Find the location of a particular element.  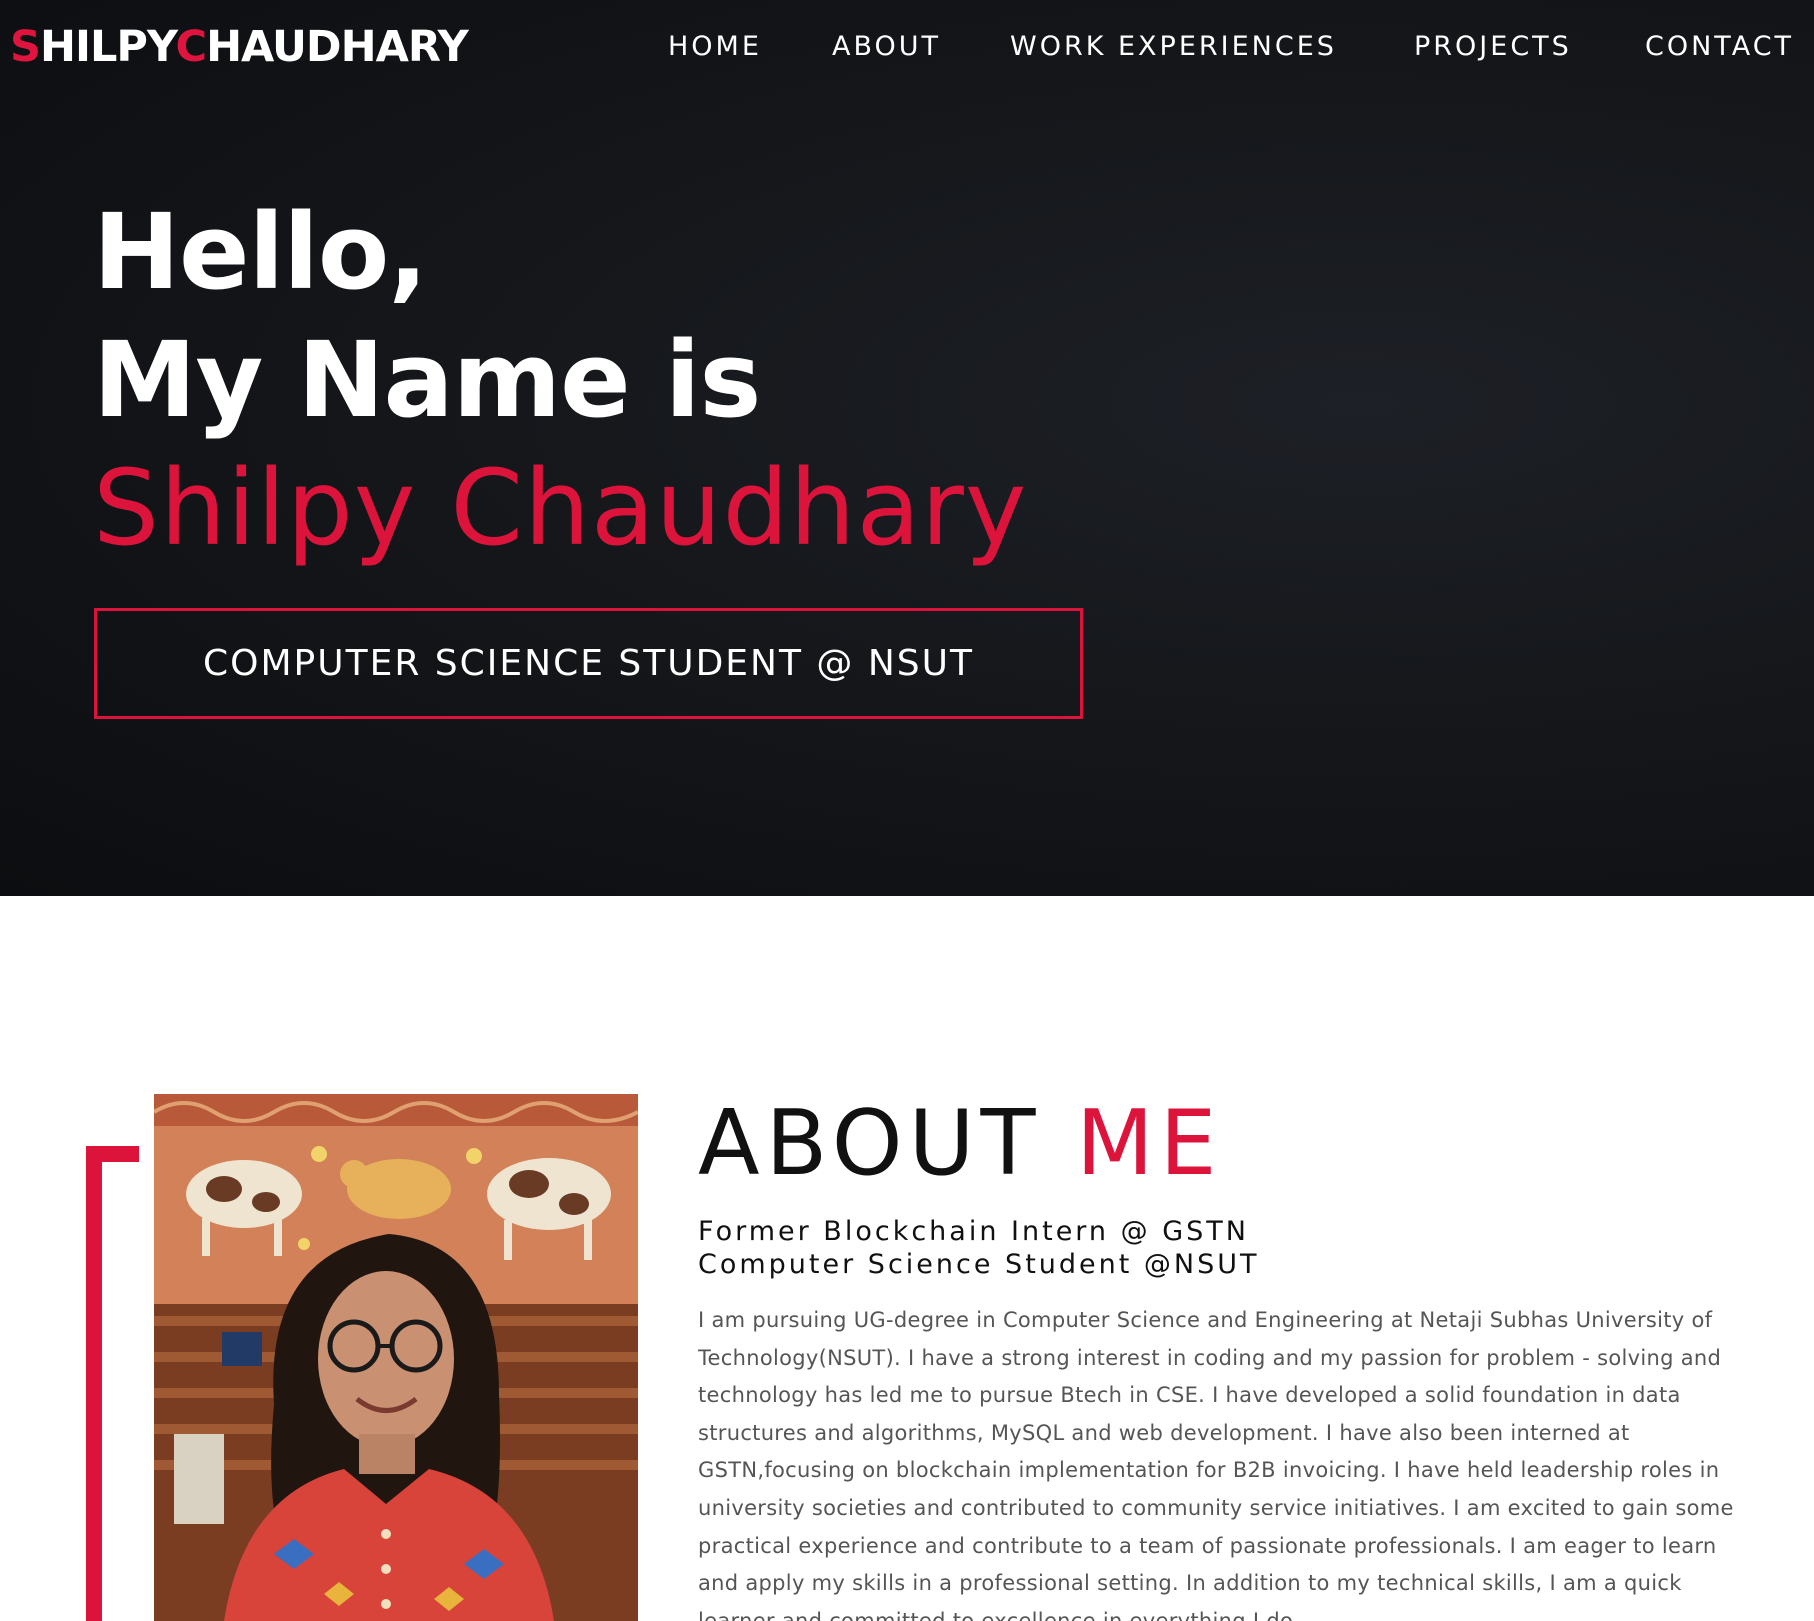

hero-greeting-line1: Hello, is located at coordinates (260, 252).